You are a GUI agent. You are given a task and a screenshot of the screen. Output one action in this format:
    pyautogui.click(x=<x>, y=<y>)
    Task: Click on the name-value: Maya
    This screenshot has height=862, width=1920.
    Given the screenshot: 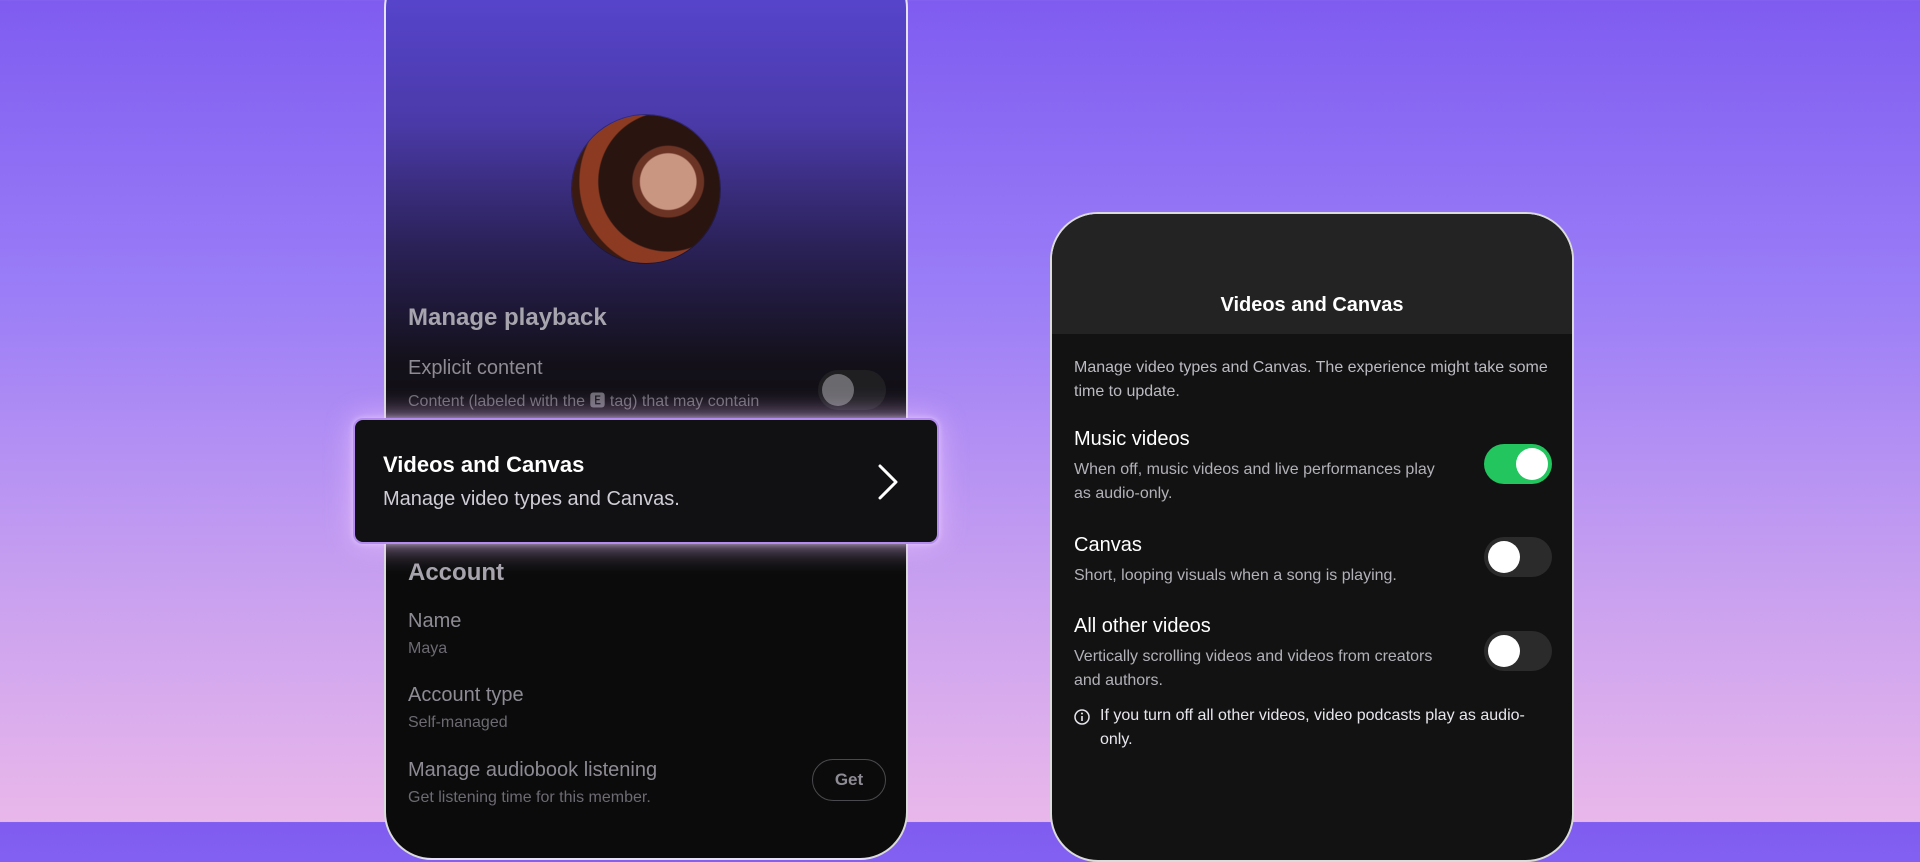 What is the action you would take?
    pyautogui.click(x=428, y=648)
    